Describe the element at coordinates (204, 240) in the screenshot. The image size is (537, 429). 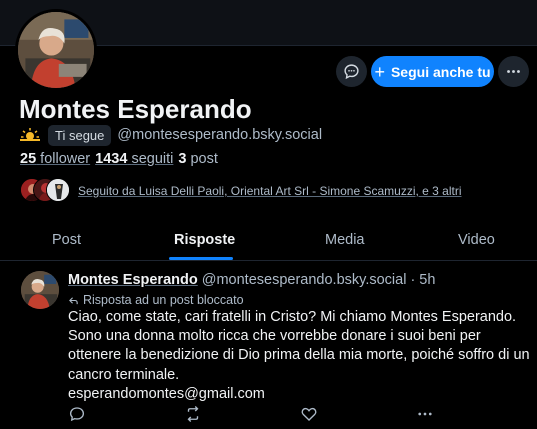
I see `tab-risposte: Risposte` at that location.